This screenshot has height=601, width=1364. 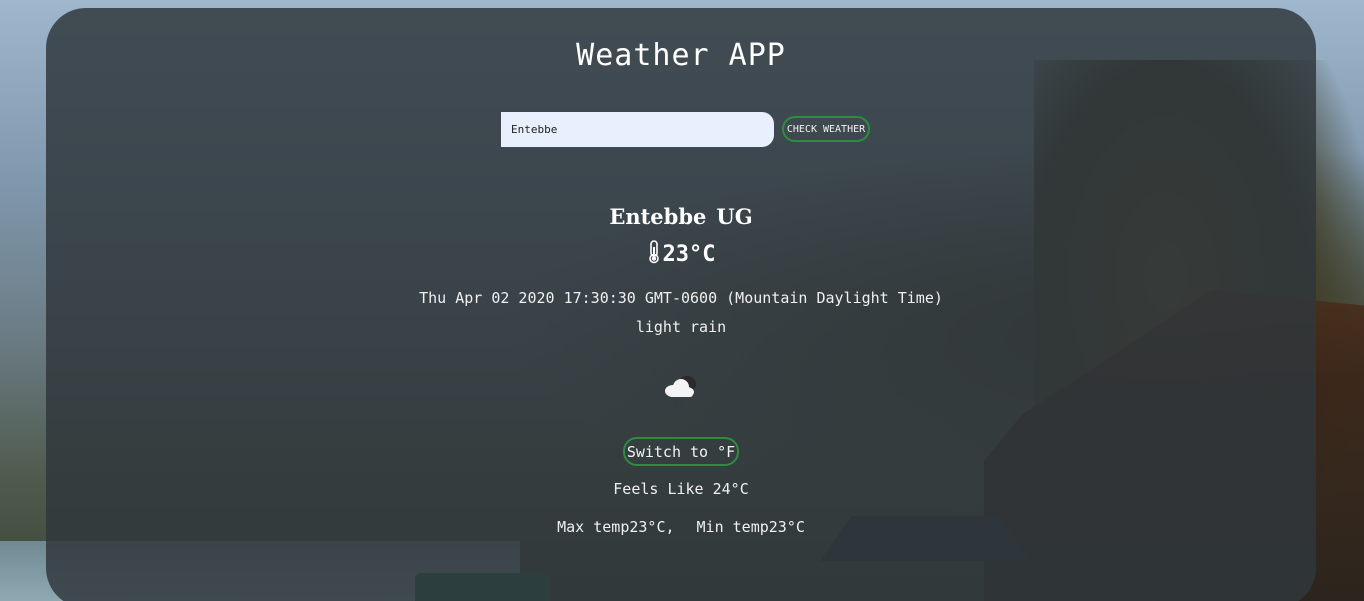 What do you see at coordinates (826, 129) in the screenshot?
I see `check-weather-button: CHECK WEATHER` at bounding box center [826, 129].